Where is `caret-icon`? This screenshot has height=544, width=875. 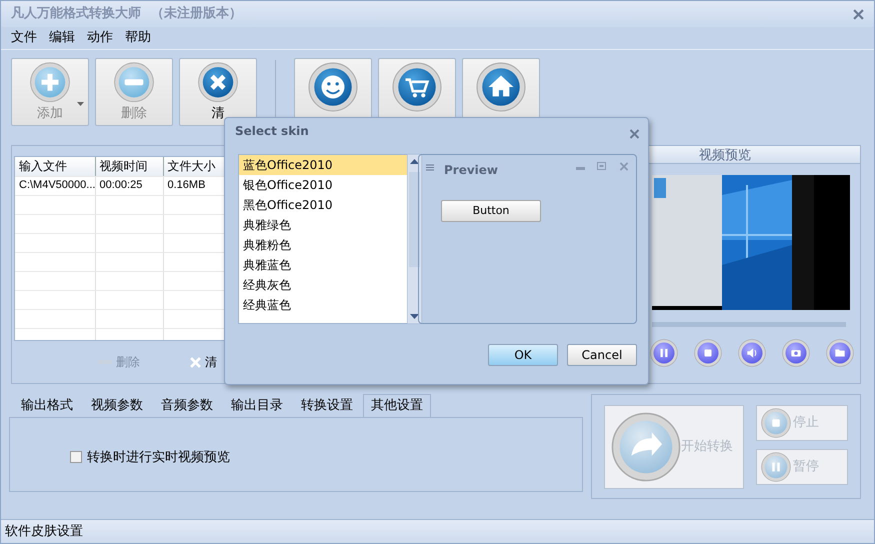 caret-icon is located at coordinates (80, 104).